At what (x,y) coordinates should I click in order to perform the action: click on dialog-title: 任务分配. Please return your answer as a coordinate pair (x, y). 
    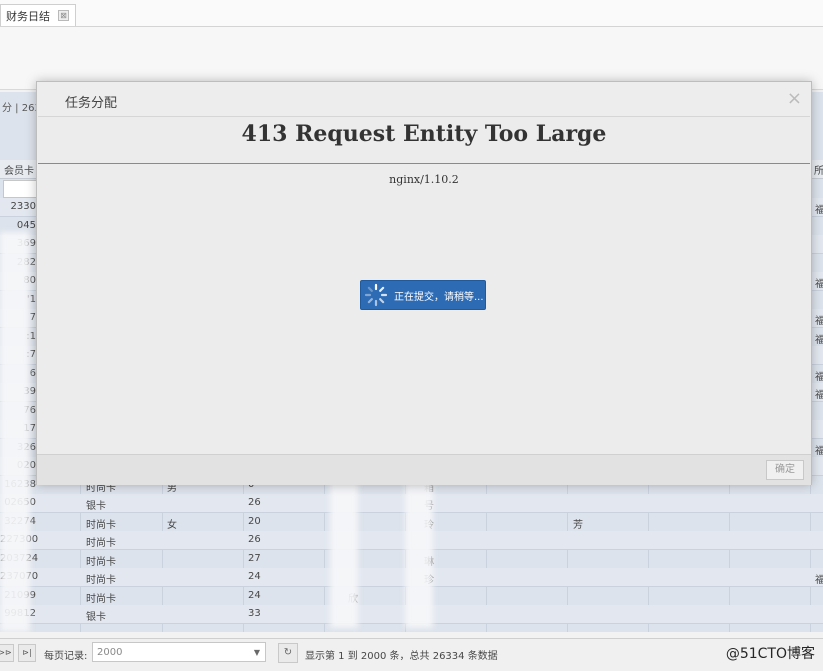
    Looking at the image, I should click on (91, 103).